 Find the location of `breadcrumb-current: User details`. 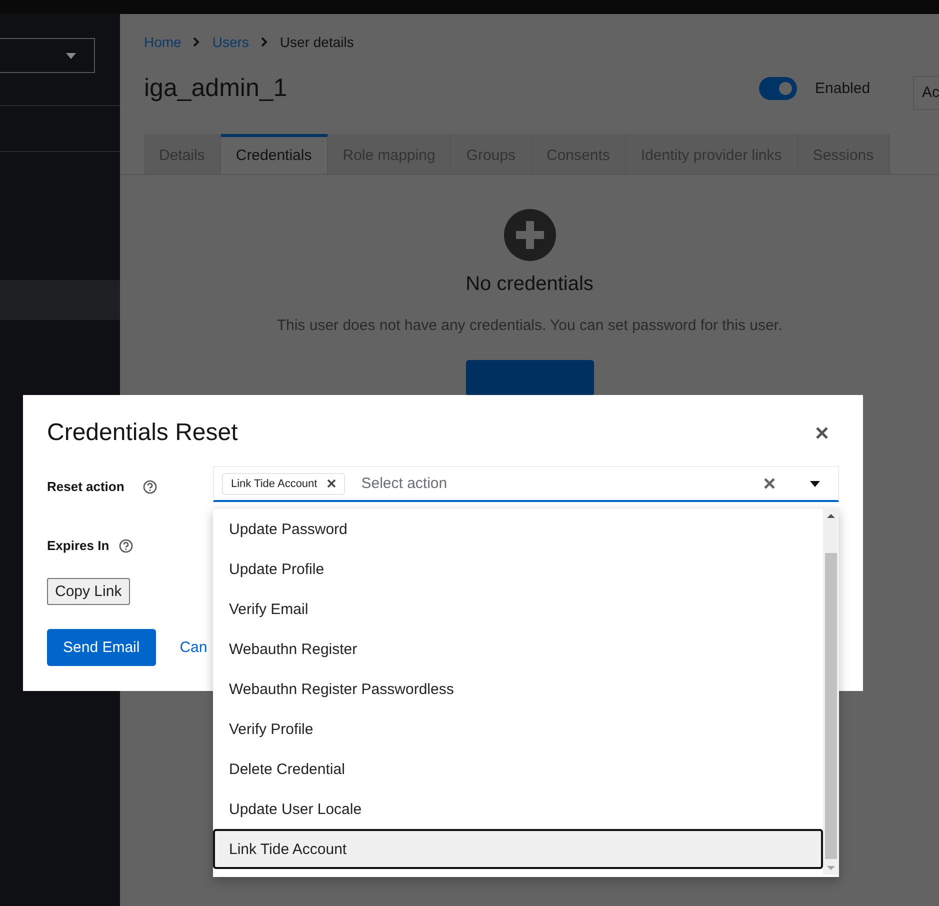

breadcrumb-current: User details is located at coordinates (317, 42).